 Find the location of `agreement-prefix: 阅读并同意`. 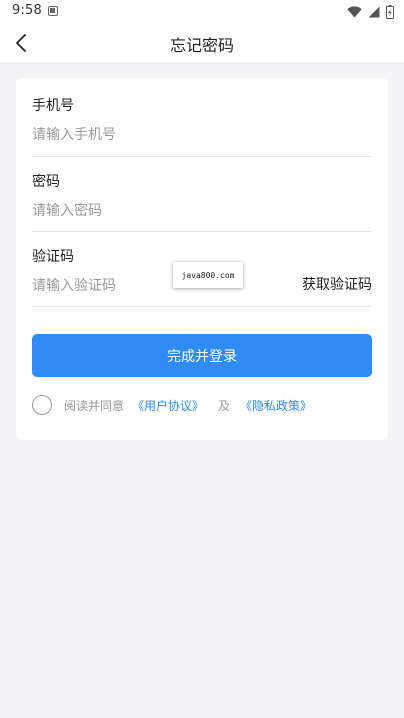

agreement-prefix: 阅读并同意 is located at coordinates (94, 405).